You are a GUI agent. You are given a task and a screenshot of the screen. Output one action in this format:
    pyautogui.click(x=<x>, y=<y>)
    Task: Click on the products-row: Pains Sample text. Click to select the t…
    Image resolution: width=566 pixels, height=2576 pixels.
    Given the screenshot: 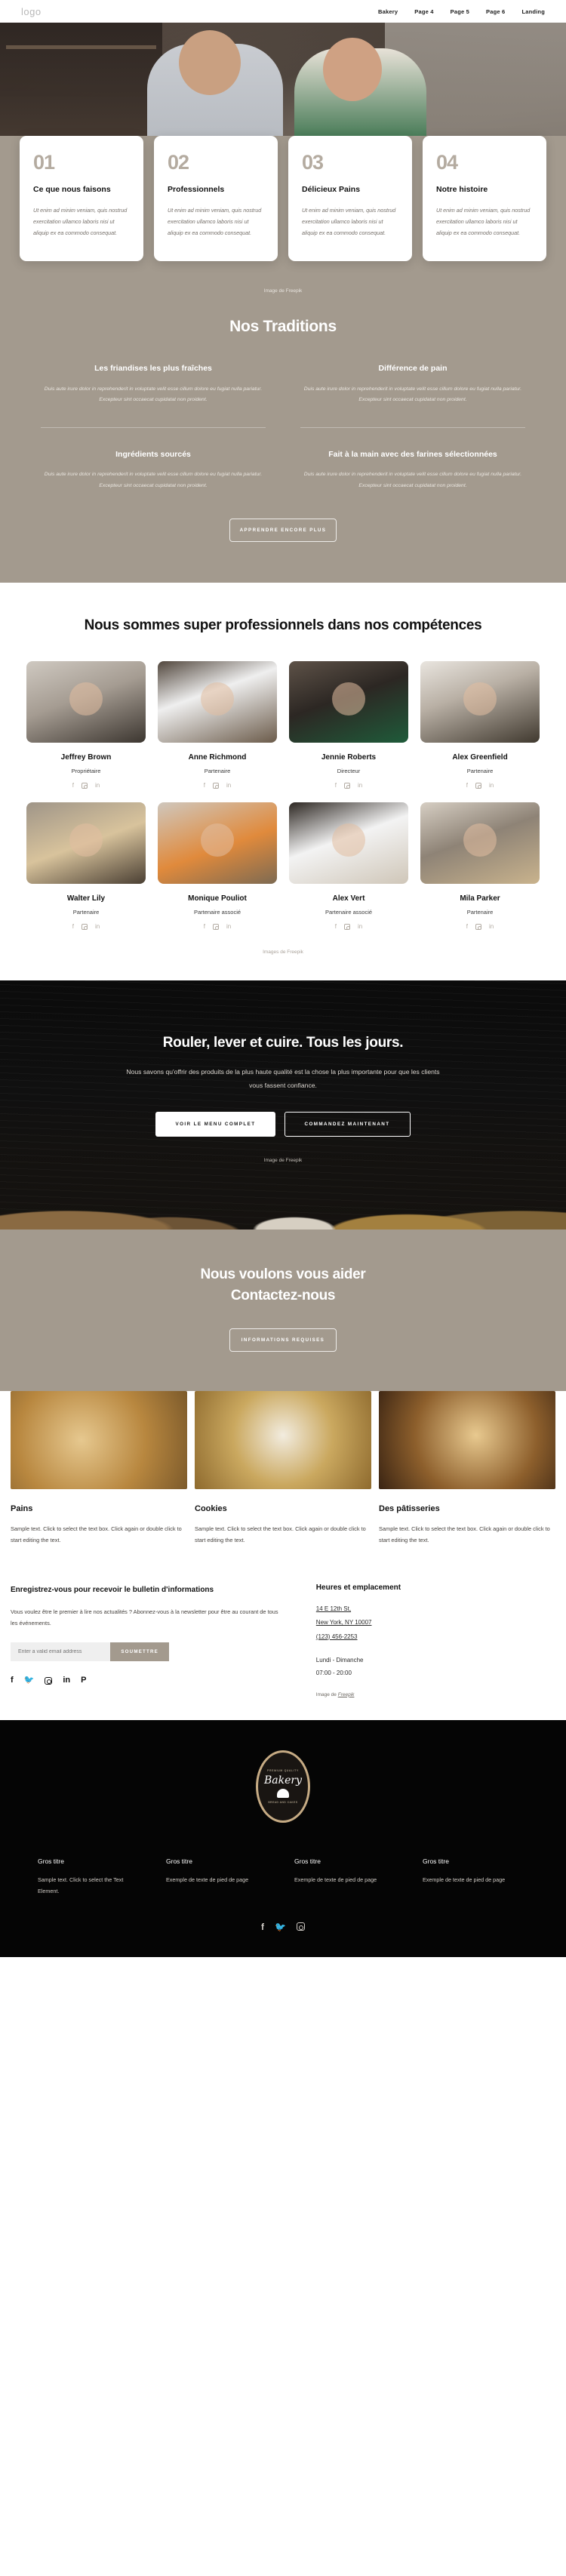 What is the action you would take?
    pyautogui.click(x=283, y=1468)
    